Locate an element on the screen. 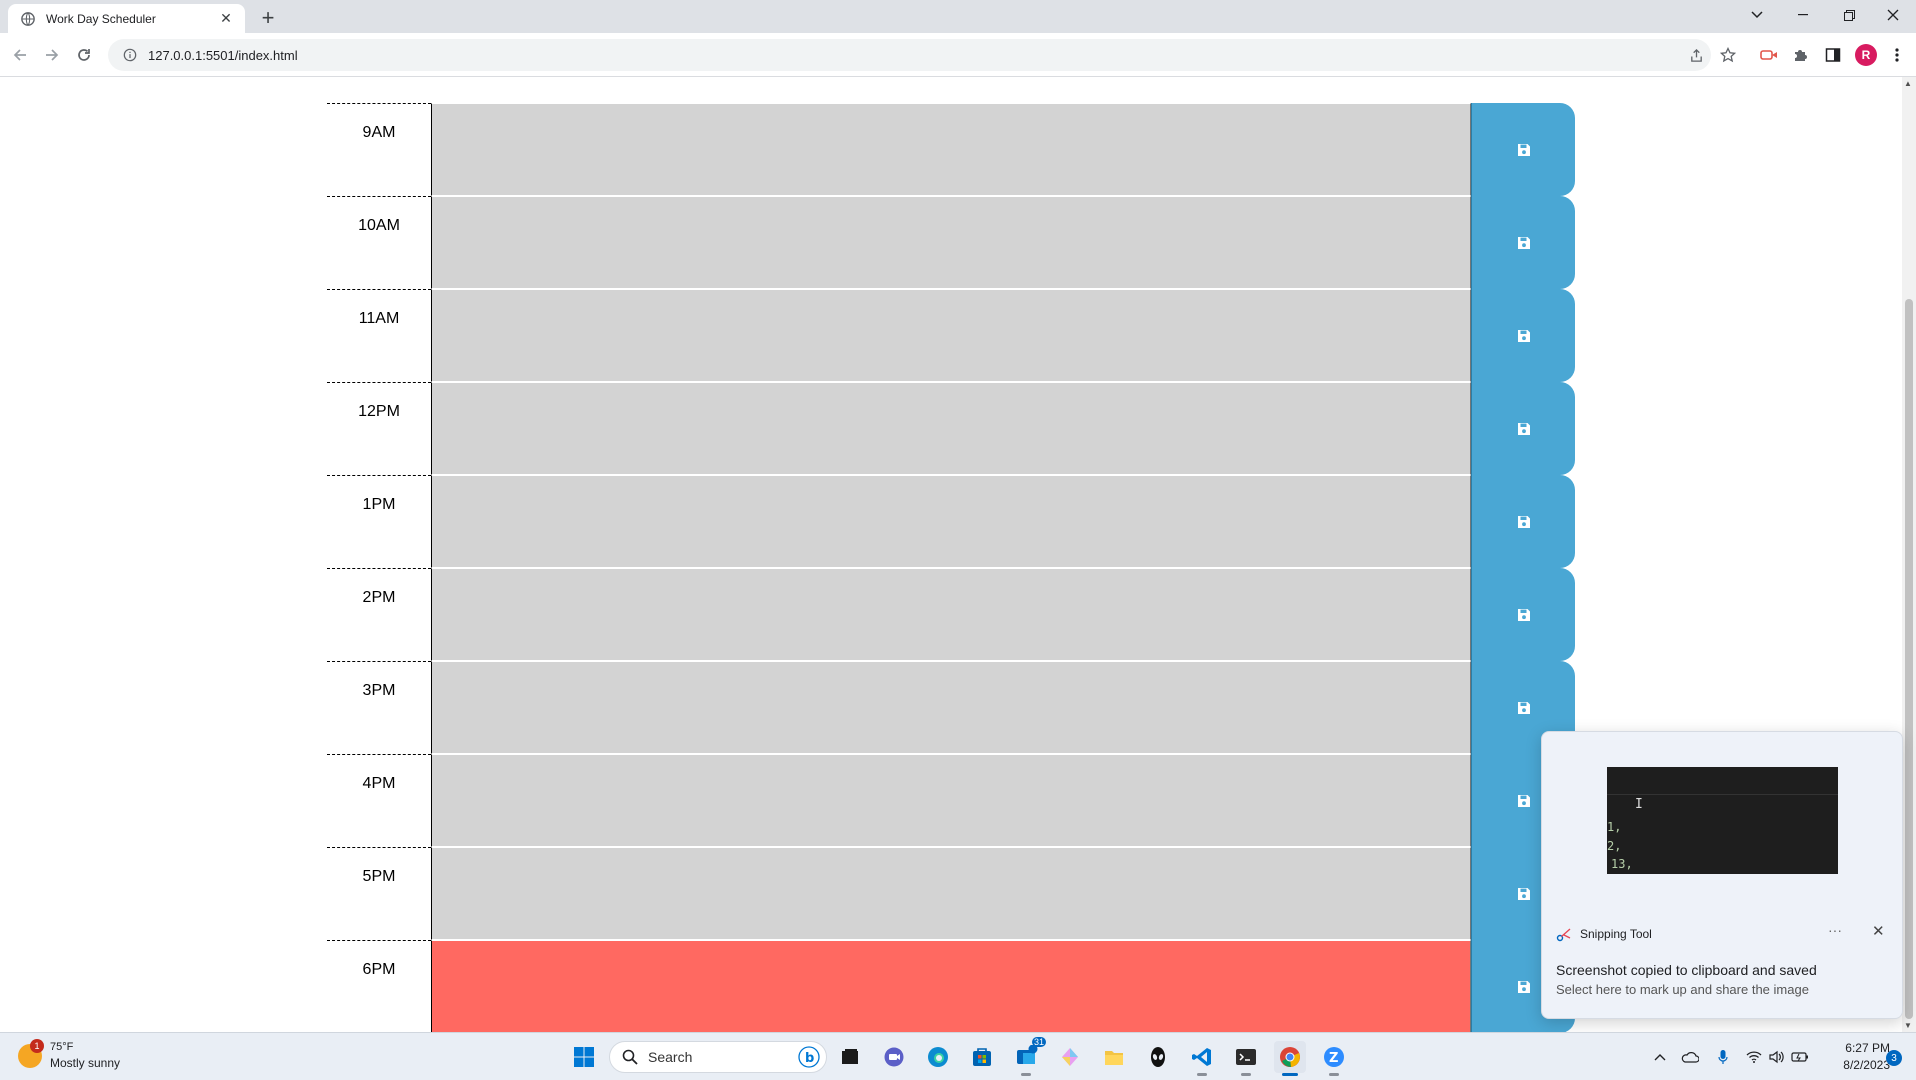 This screenshot has width=1916, height=1080. minimize-icon is located at coordinates (1803, 15).